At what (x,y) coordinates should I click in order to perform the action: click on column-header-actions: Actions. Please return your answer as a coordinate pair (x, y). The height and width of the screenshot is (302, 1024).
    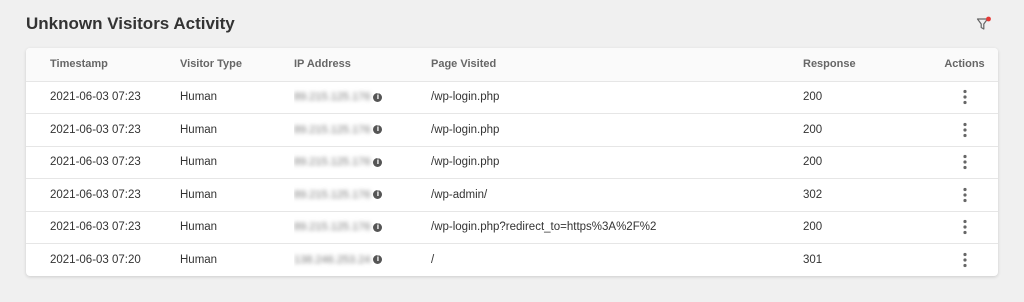
    Looking at the image, I should click on (964, 65).